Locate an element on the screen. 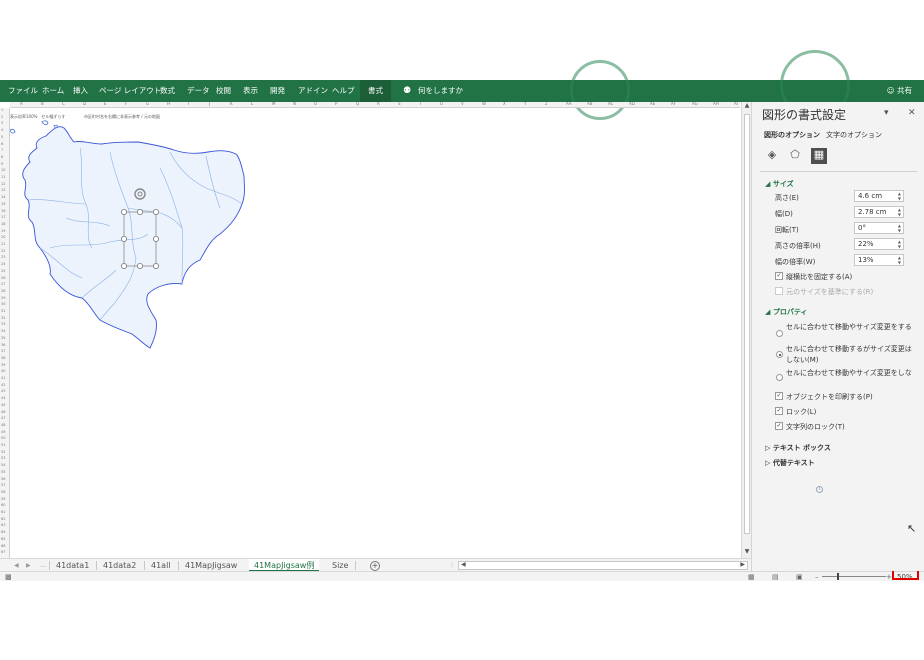 This screenshot has height=660, width=924. row-header: 36 is located at coordinates (3, 345).